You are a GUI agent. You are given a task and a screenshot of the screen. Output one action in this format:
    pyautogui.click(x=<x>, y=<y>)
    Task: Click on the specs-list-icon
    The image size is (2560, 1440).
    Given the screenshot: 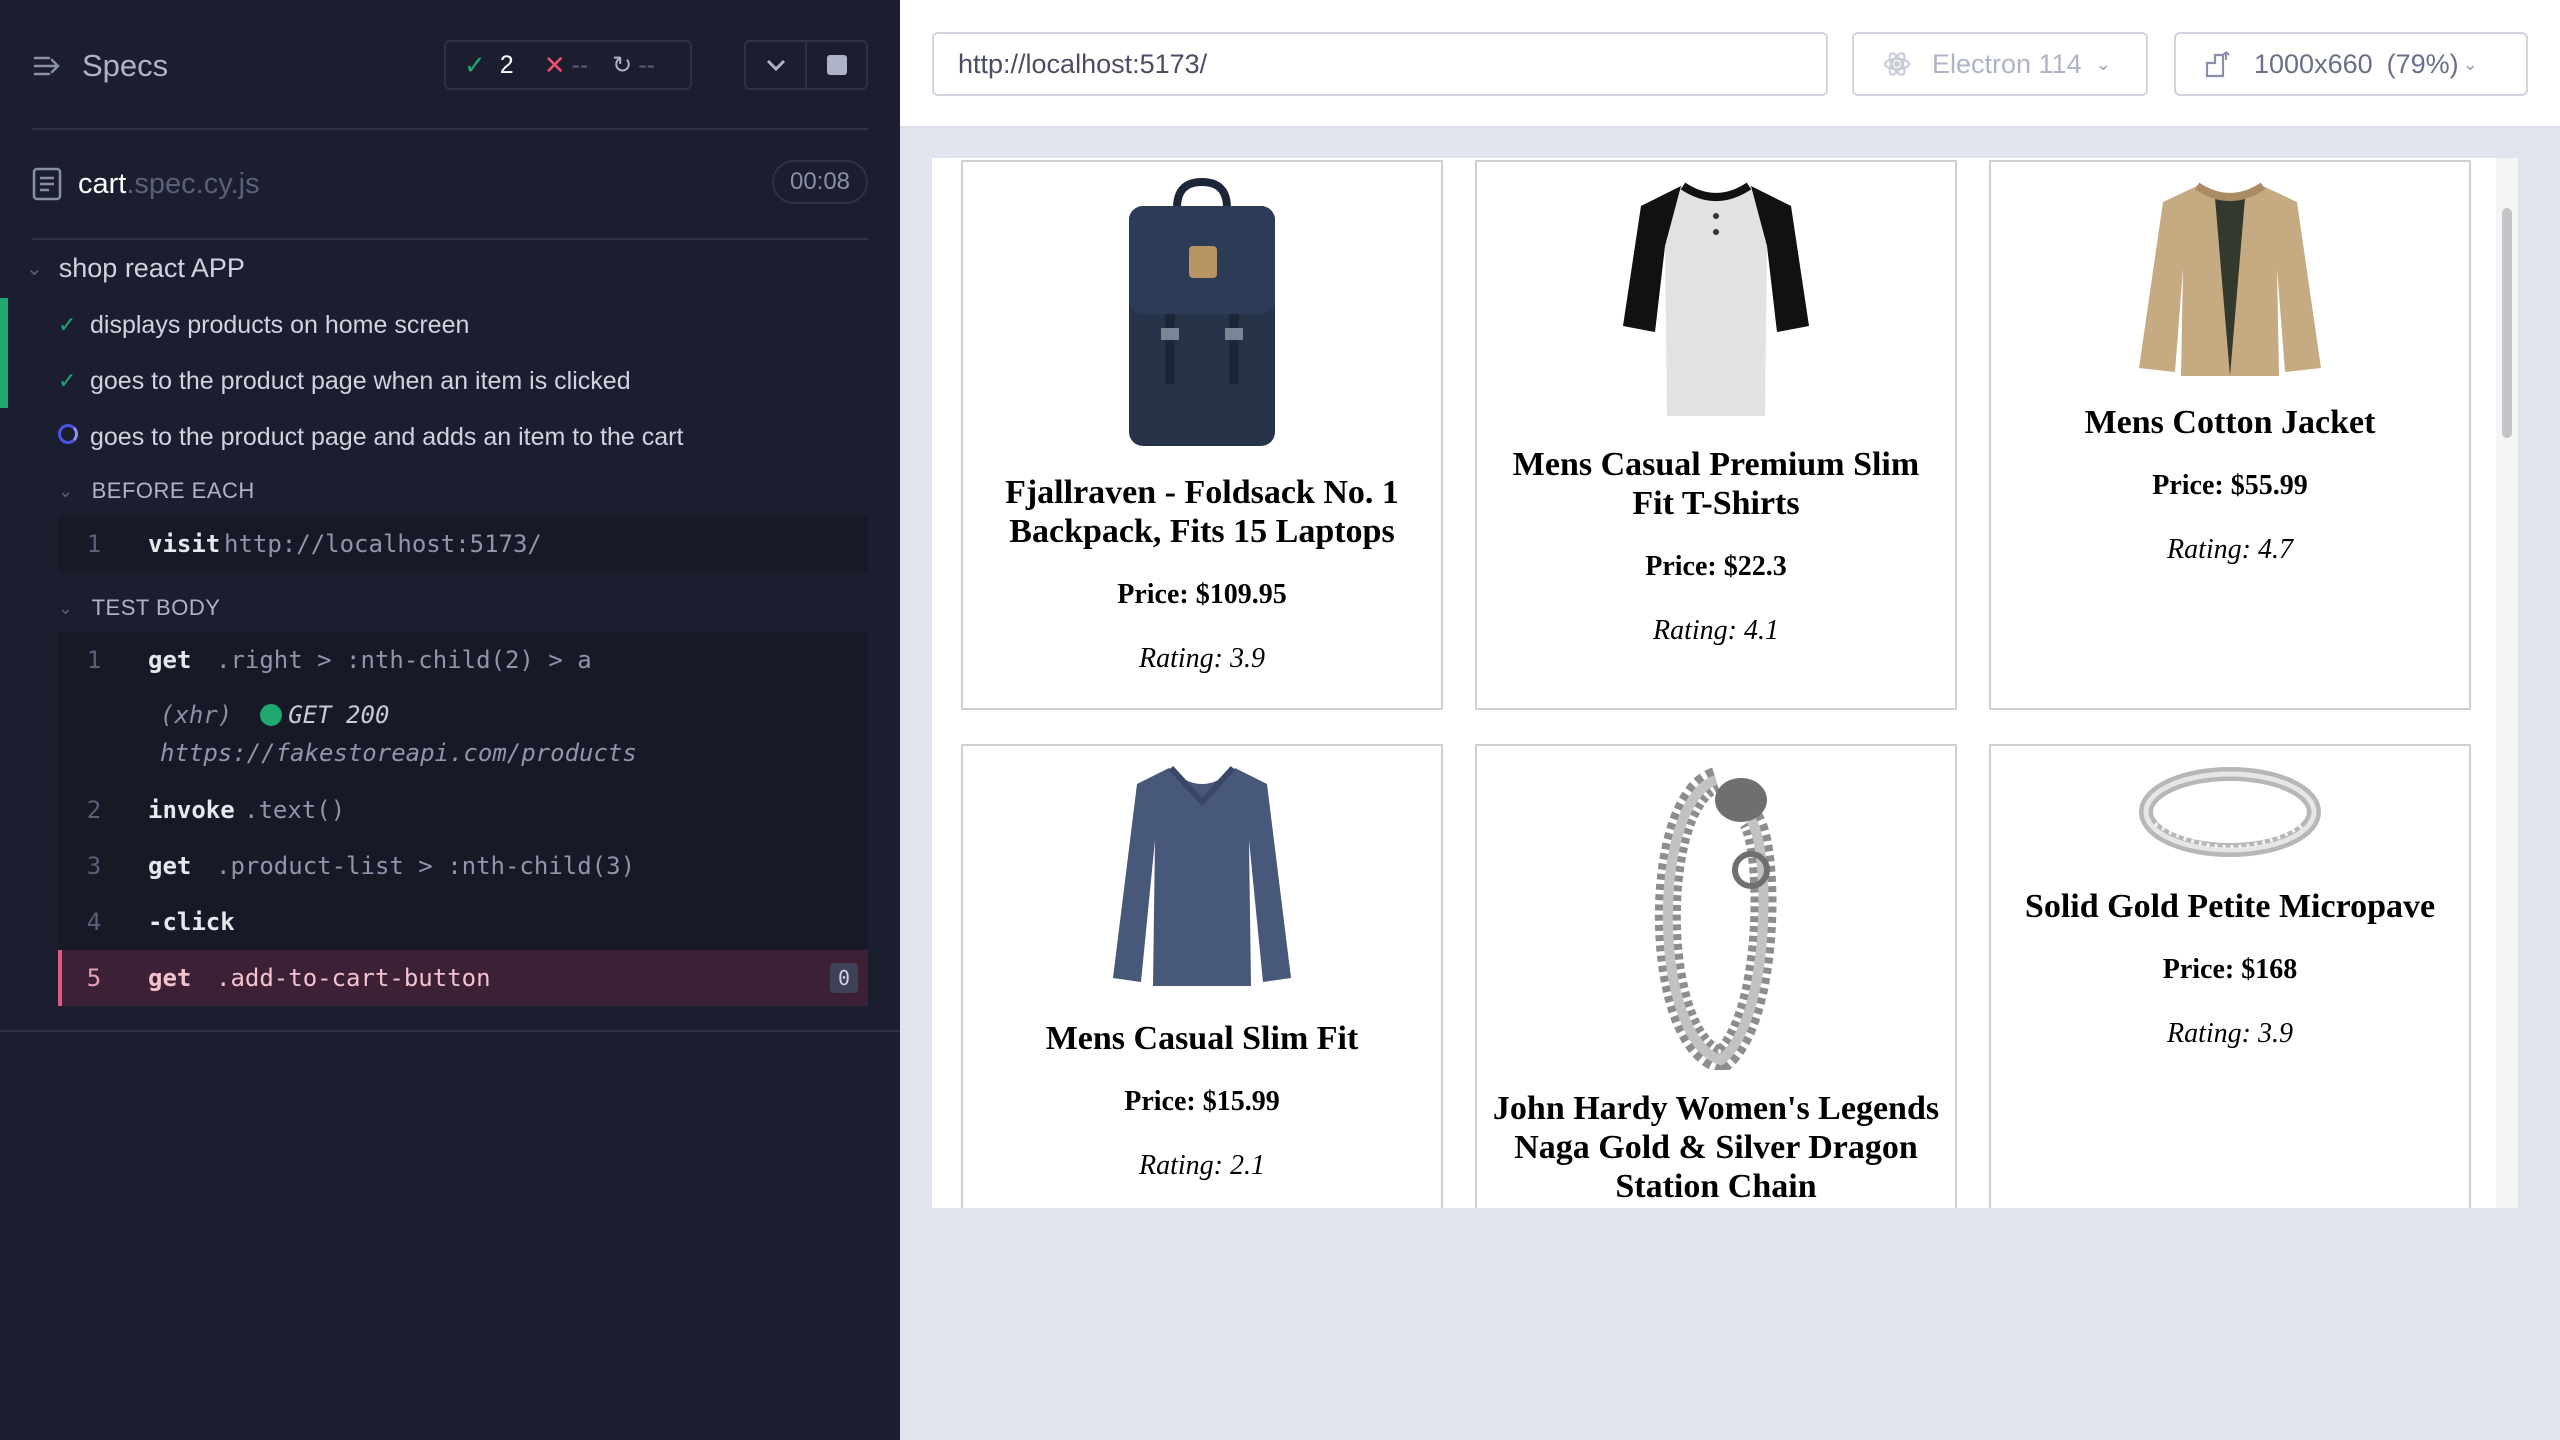 What is the action you would take?
    pyautogui.click(x=48, y=66)
    